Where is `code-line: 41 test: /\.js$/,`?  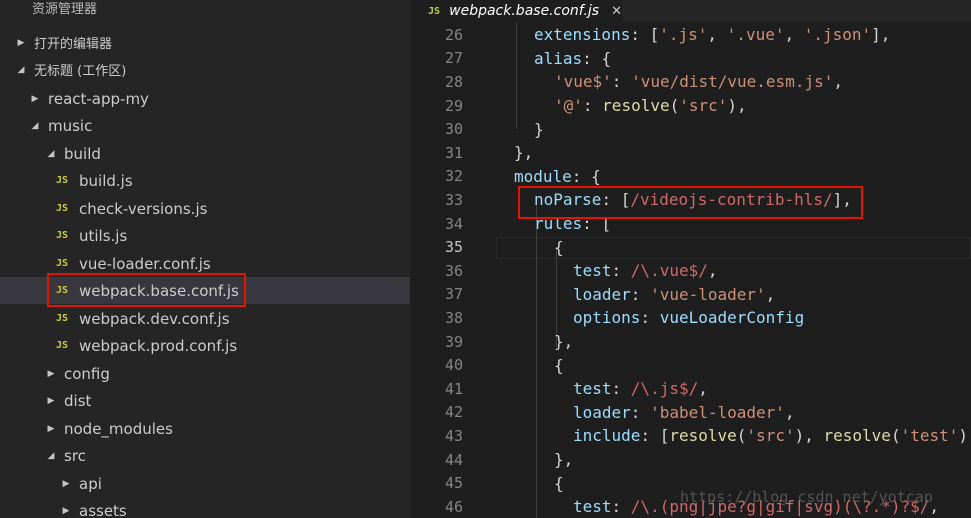
code-line: 41 test: /\.js$/, is located at coordinates (690, 389).